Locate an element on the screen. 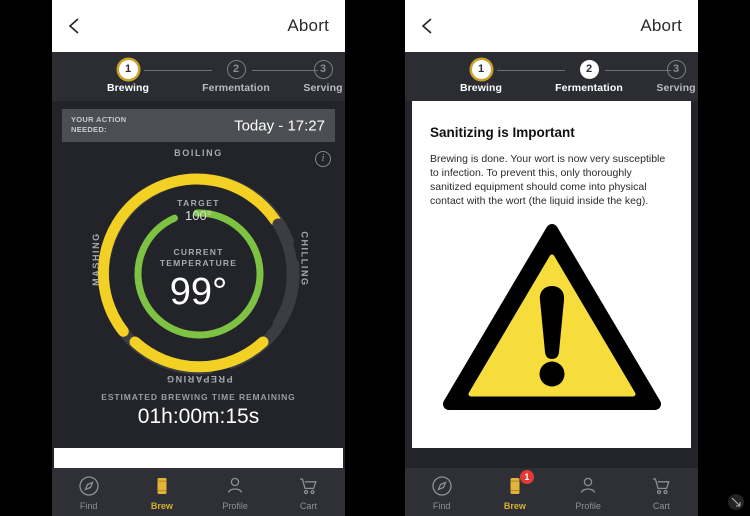 The width and height of the screenshot is (750, 516). left-stepper: 1 Brewing 2 Fermentation 3 Serving is located at coordinates (198, 76).